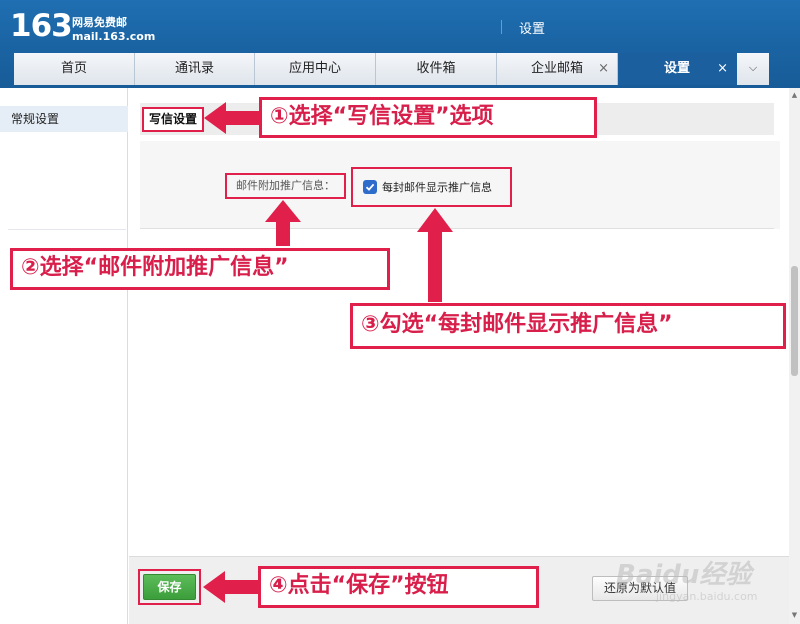 The image size is (800, 624). What do you see at coordinates (501, 27) in the screenshot?
I see `header-divider` at bounding box center [501, 27].